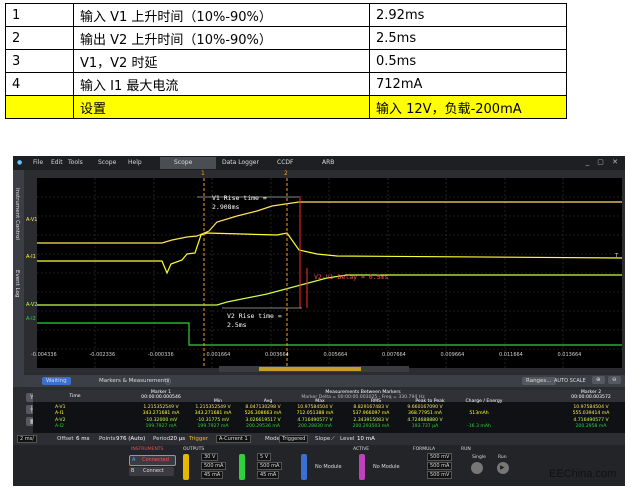 This screenshot has width=631, height=488. What do you see at coordinates (263, 426) in the screenshot?
I see `row-avg: 200.29536 mA` at bounding box center [263, 426].